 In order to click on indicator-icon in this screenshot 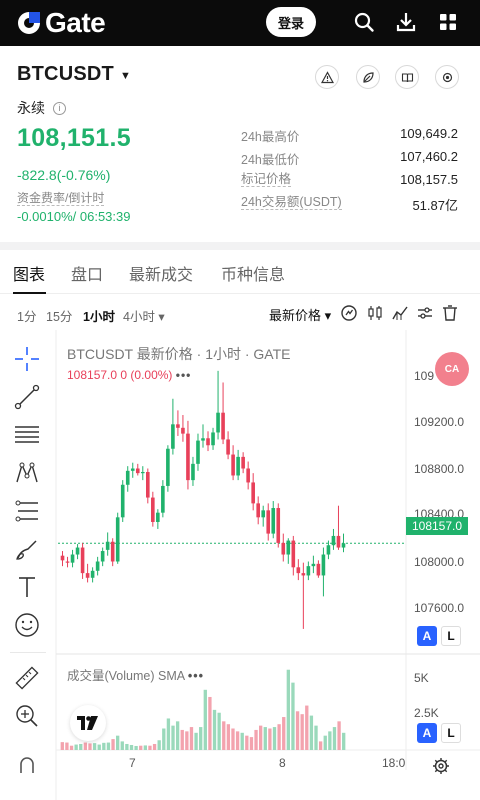, I will do `click(349, 313)`.